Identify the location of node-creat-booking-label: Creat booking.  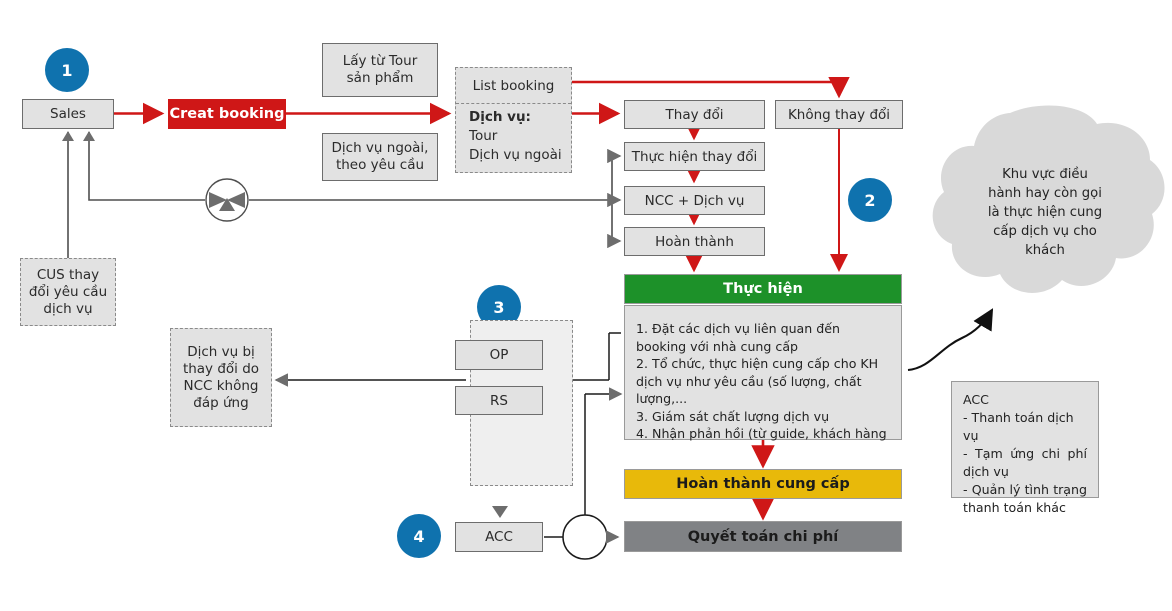
(227, 114).